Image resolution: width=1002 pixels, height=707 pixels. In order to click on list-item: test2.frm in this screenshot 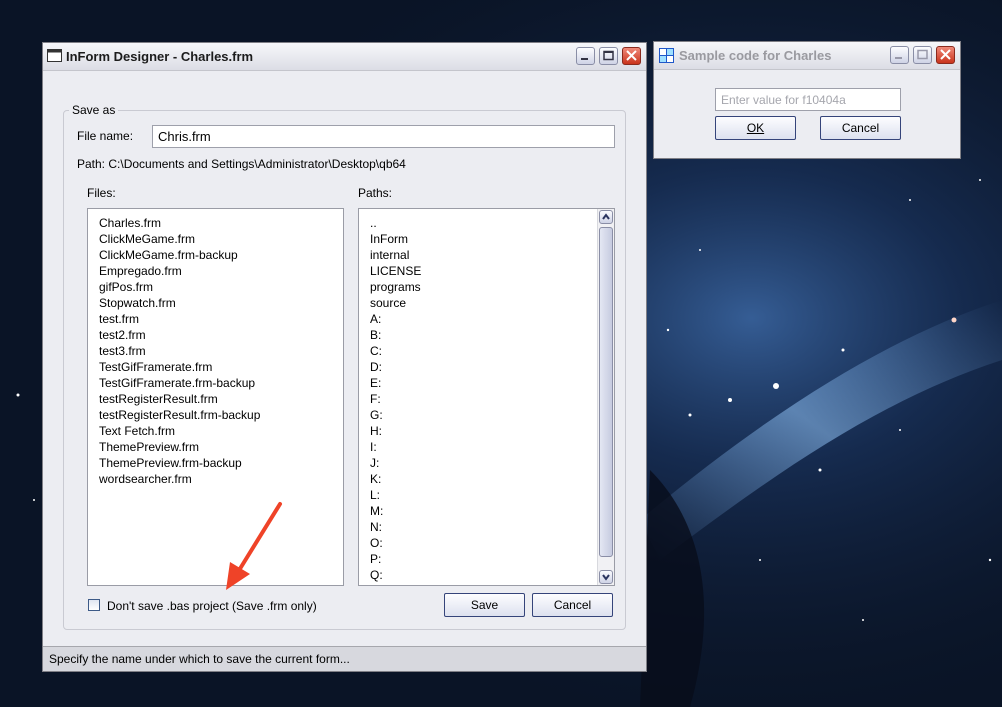, I will do `click(179, 335)`.